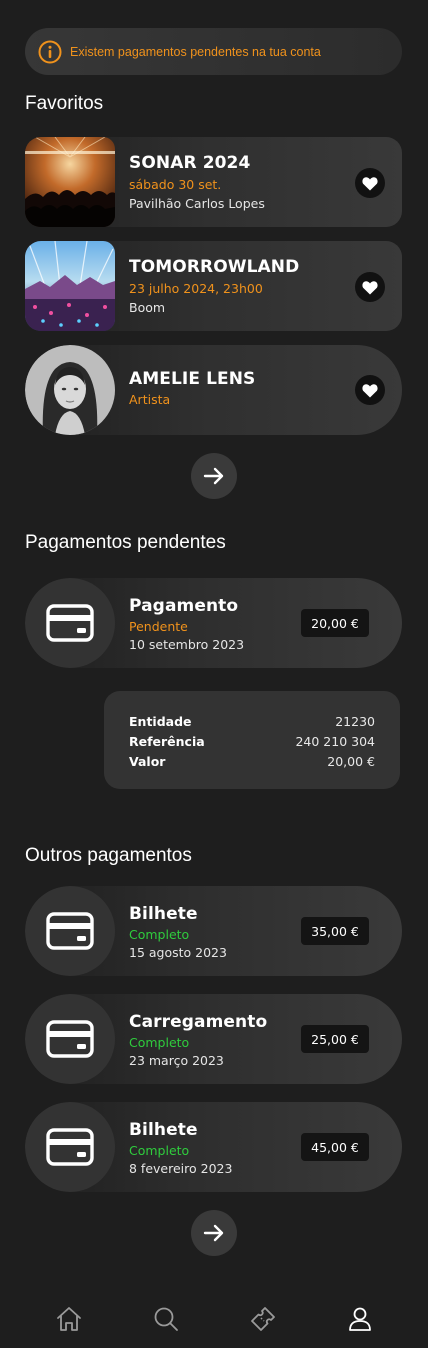  What do you see at coordinates (197, 203) in the screenshot?
I see `favorite-venue: Pavilhão Carlos Lopes` at bounding box center [197, 203].